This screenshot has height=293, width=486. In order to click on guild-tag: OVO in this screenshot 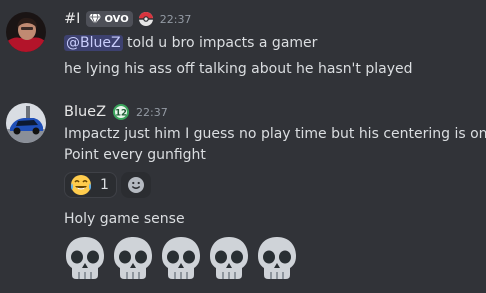, I will do `click(109, 19)`.